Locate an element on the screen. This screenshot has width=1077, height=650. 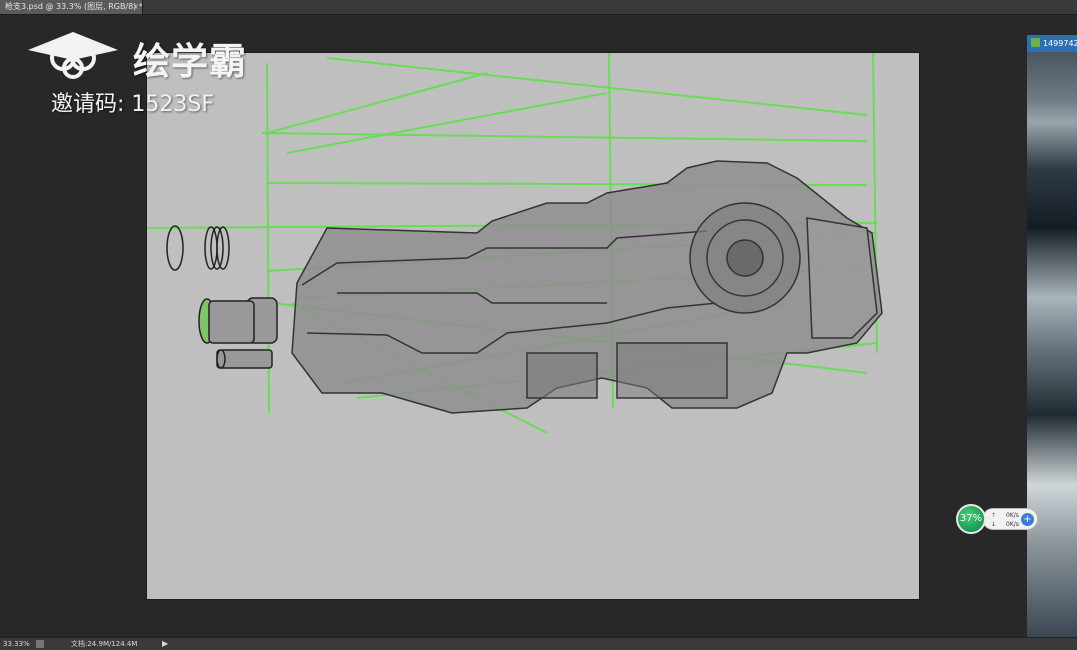
status-bar: 33.33% 文档:24.9M/124.4M ▶ is located at coordinates (538, 643).